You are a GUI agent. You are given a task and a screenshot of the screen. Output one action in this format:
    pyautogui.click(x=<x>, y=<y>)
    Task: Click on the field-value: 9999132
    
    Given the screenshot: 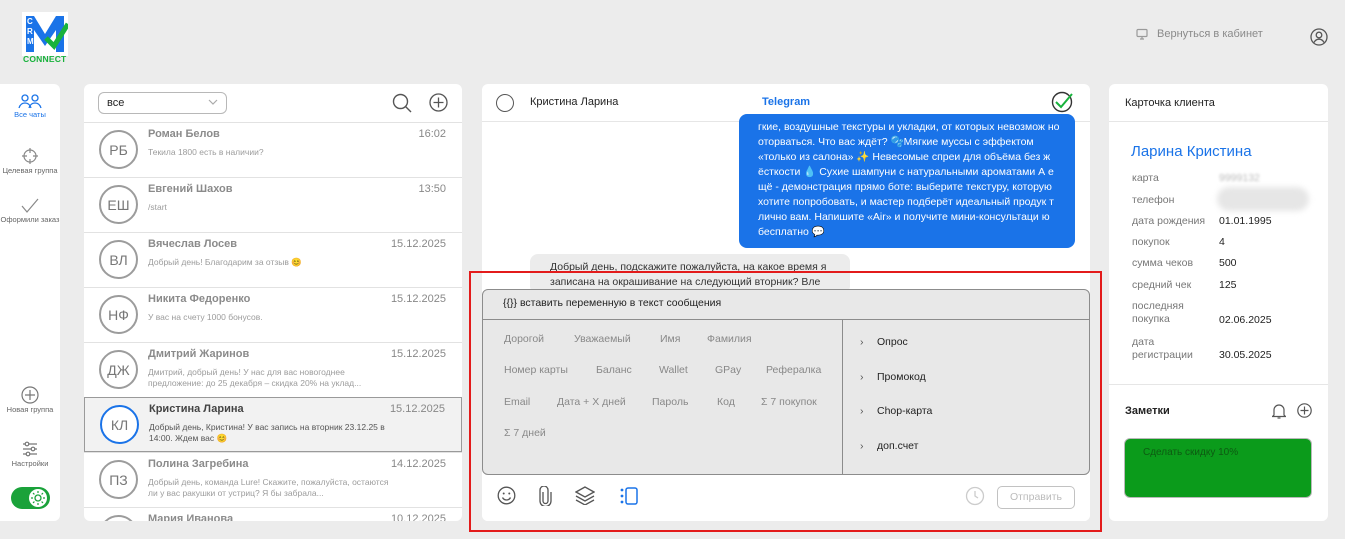 What is the action you would take?
    pyautogui.click(x=1239, y=178)
    